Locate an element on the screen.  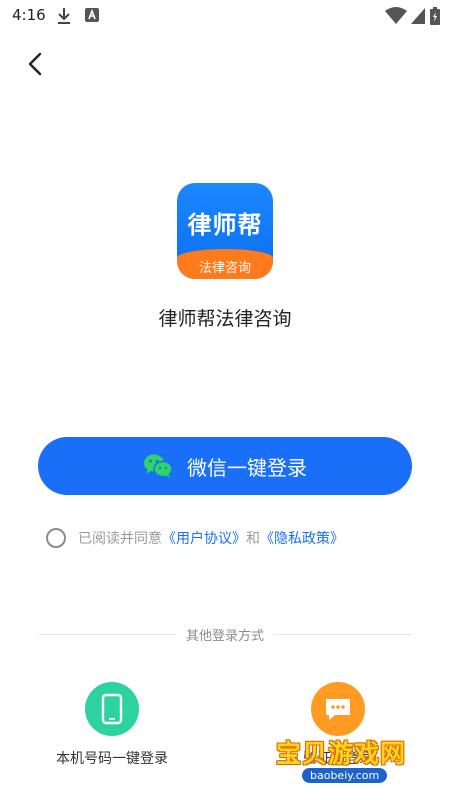
wechat-icon is located at coordinates (158, 466).